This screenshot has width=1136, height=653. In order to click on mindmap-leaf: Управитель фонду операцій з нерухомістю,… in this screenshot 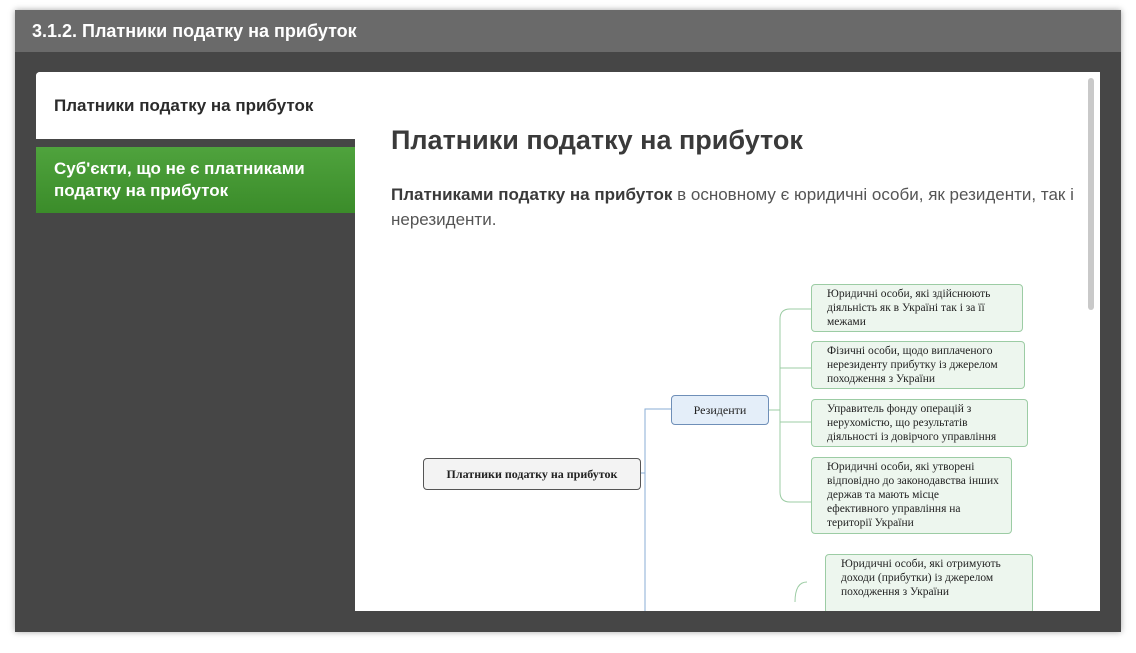, I will do `click(919, 423)`.